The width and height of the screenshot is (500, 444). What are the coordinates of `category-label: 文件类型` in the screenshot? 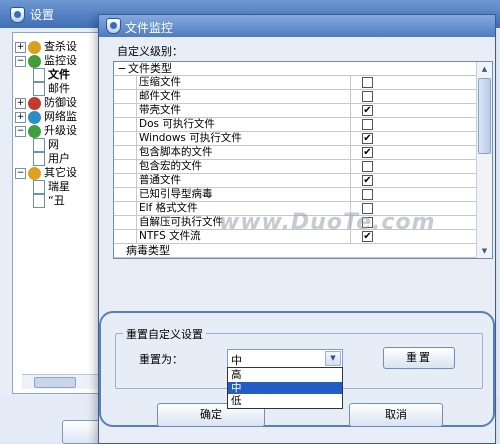 It's located at (150, 68).